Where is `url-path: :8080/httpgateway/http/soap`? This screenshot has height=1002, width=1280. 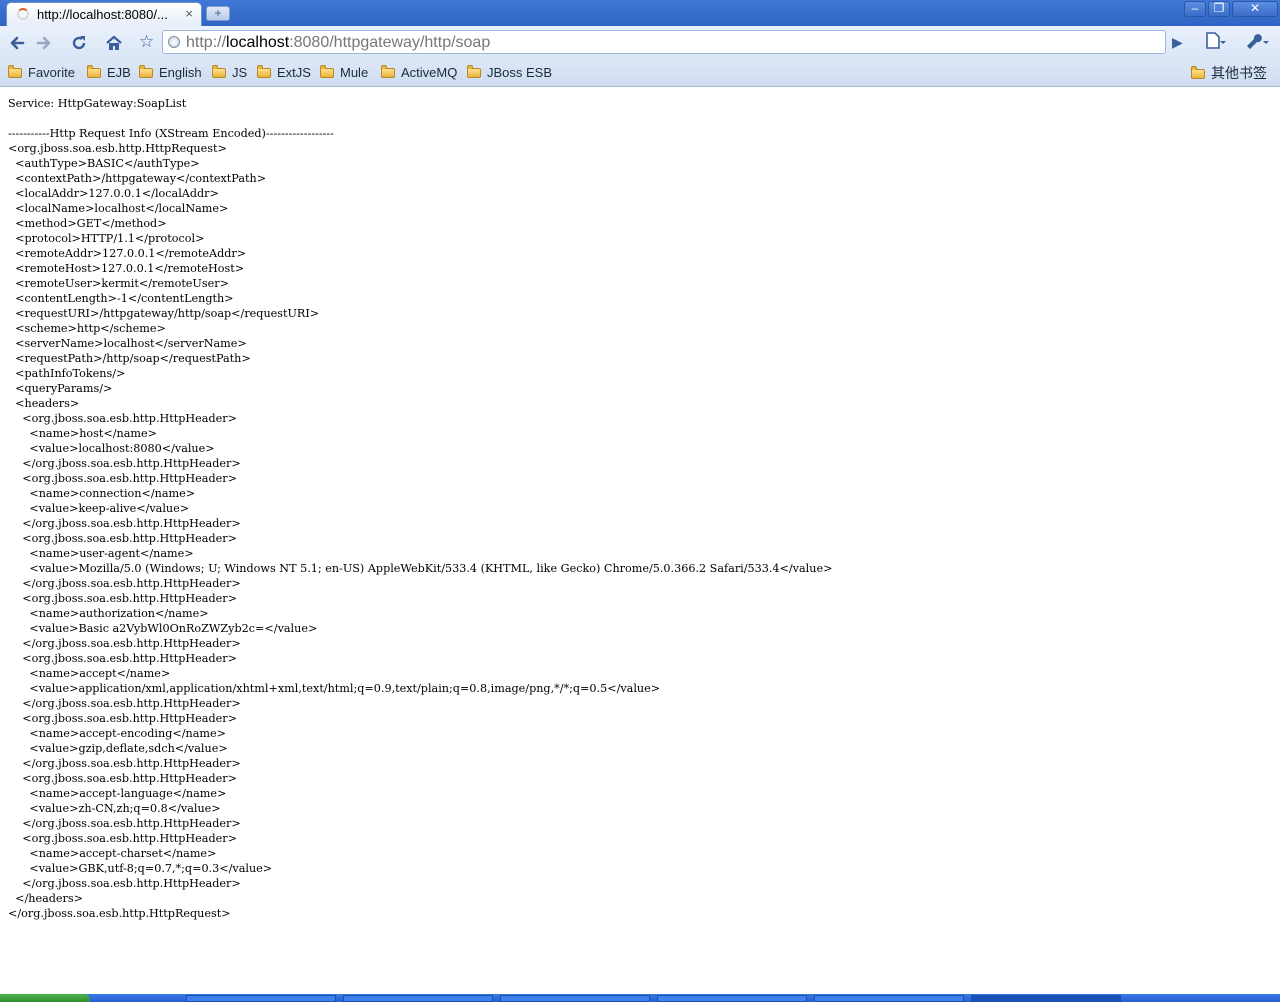
url-path: :8080/httpgateway/http/soap is located at coordinates (390, 42).